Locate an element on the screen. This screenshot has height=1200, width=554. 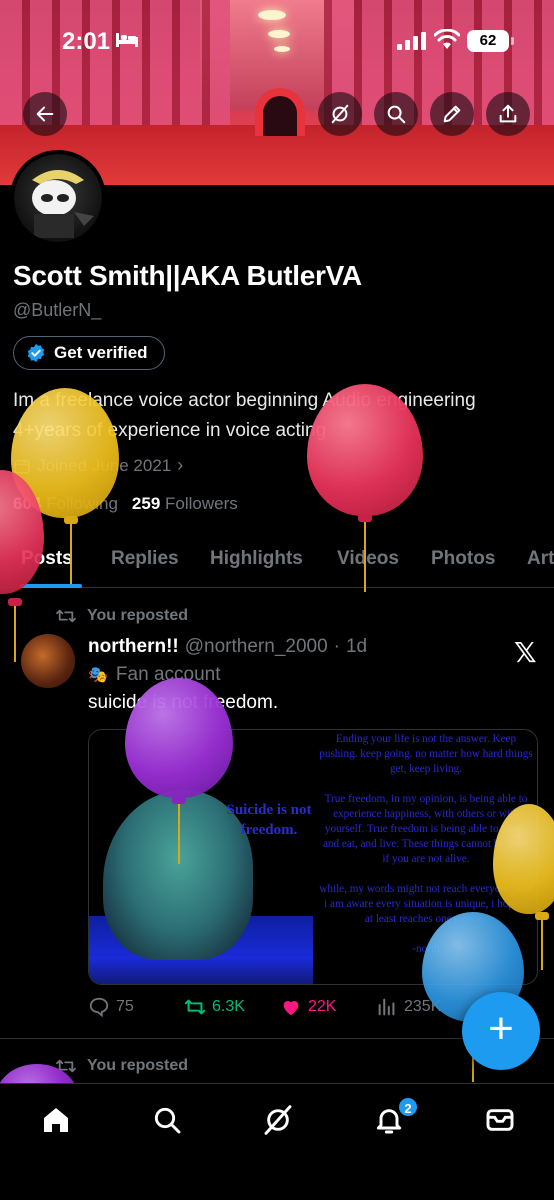
profile-handle: @ButlerN_ is located at coordinates (57, 310).